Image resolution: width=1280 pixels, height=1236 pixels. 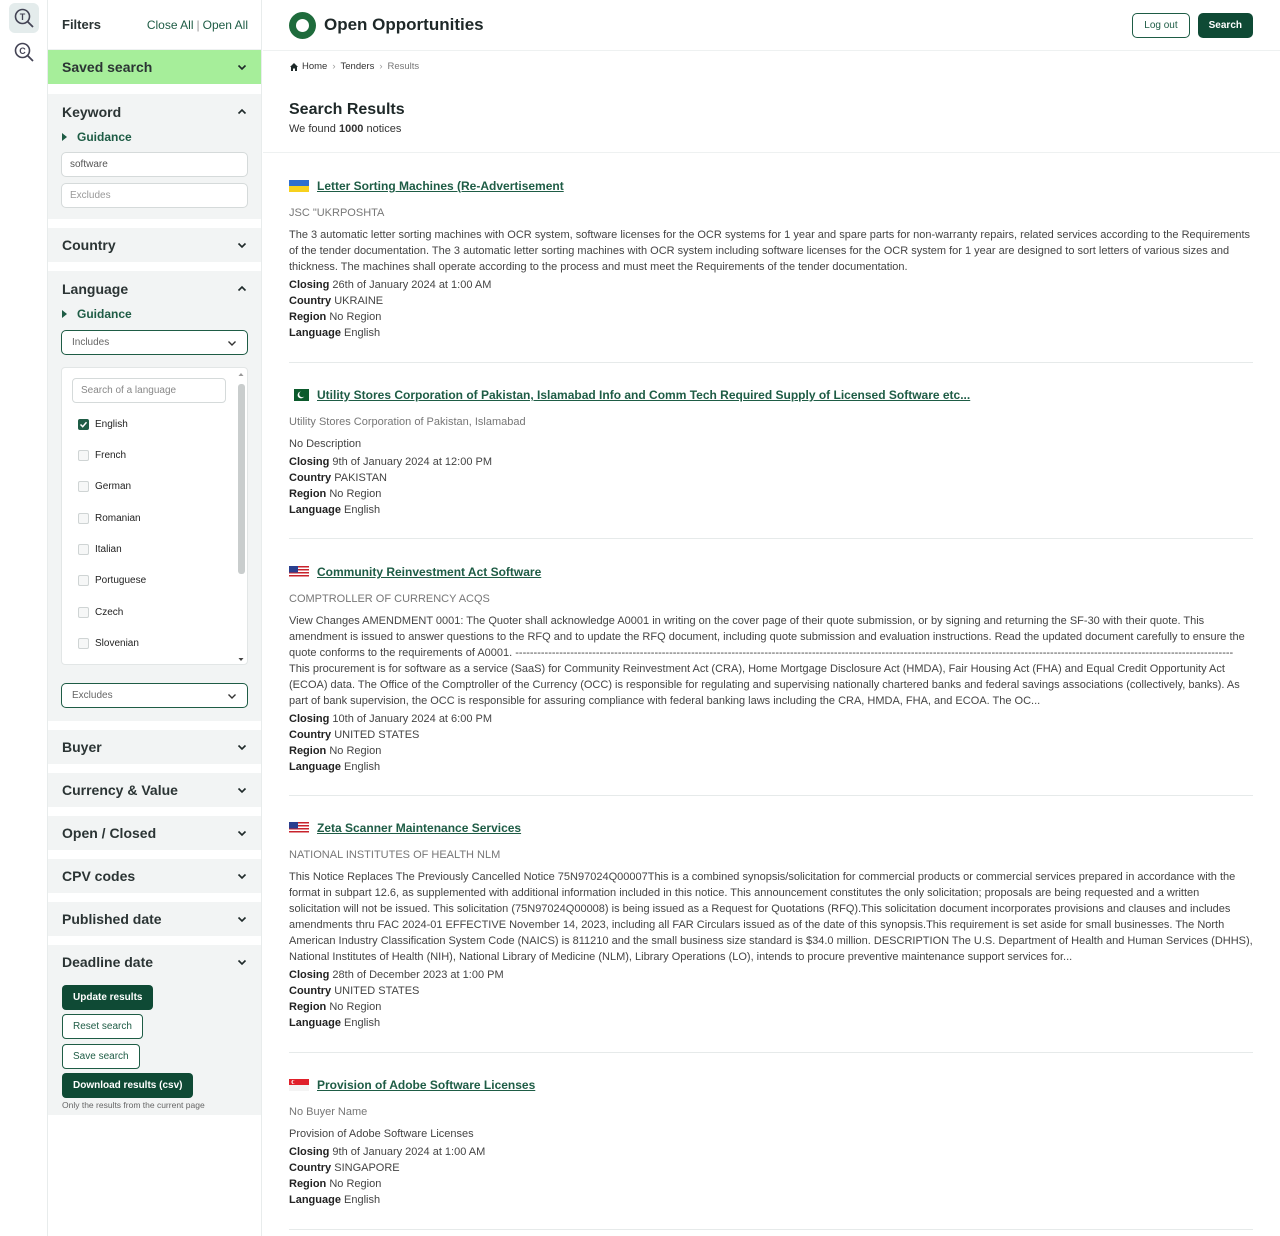 What do you see at coordinates (299, 572) in the screenshot?
I see `usa-flag-icon` at bounding box center [299, 572].